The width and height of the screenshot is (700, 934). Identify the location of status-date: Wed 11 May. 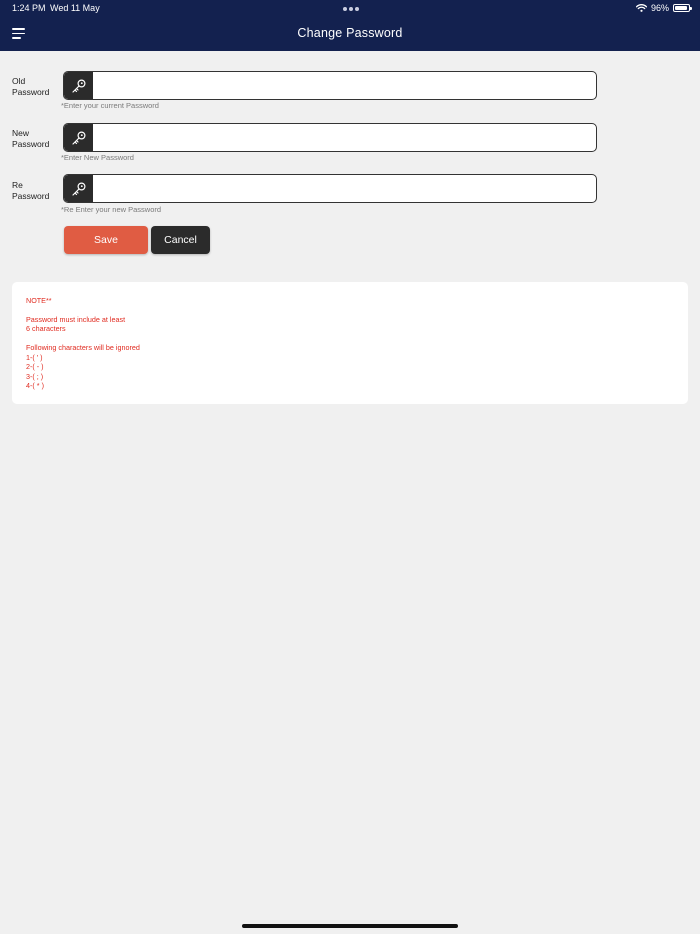
(75, 8).